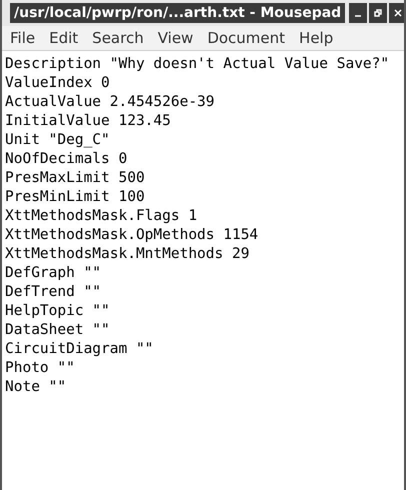  I want to click on window-title: /usr/local/pwrp/ron/...arth.txt - Mousepad, so click(178, 13).